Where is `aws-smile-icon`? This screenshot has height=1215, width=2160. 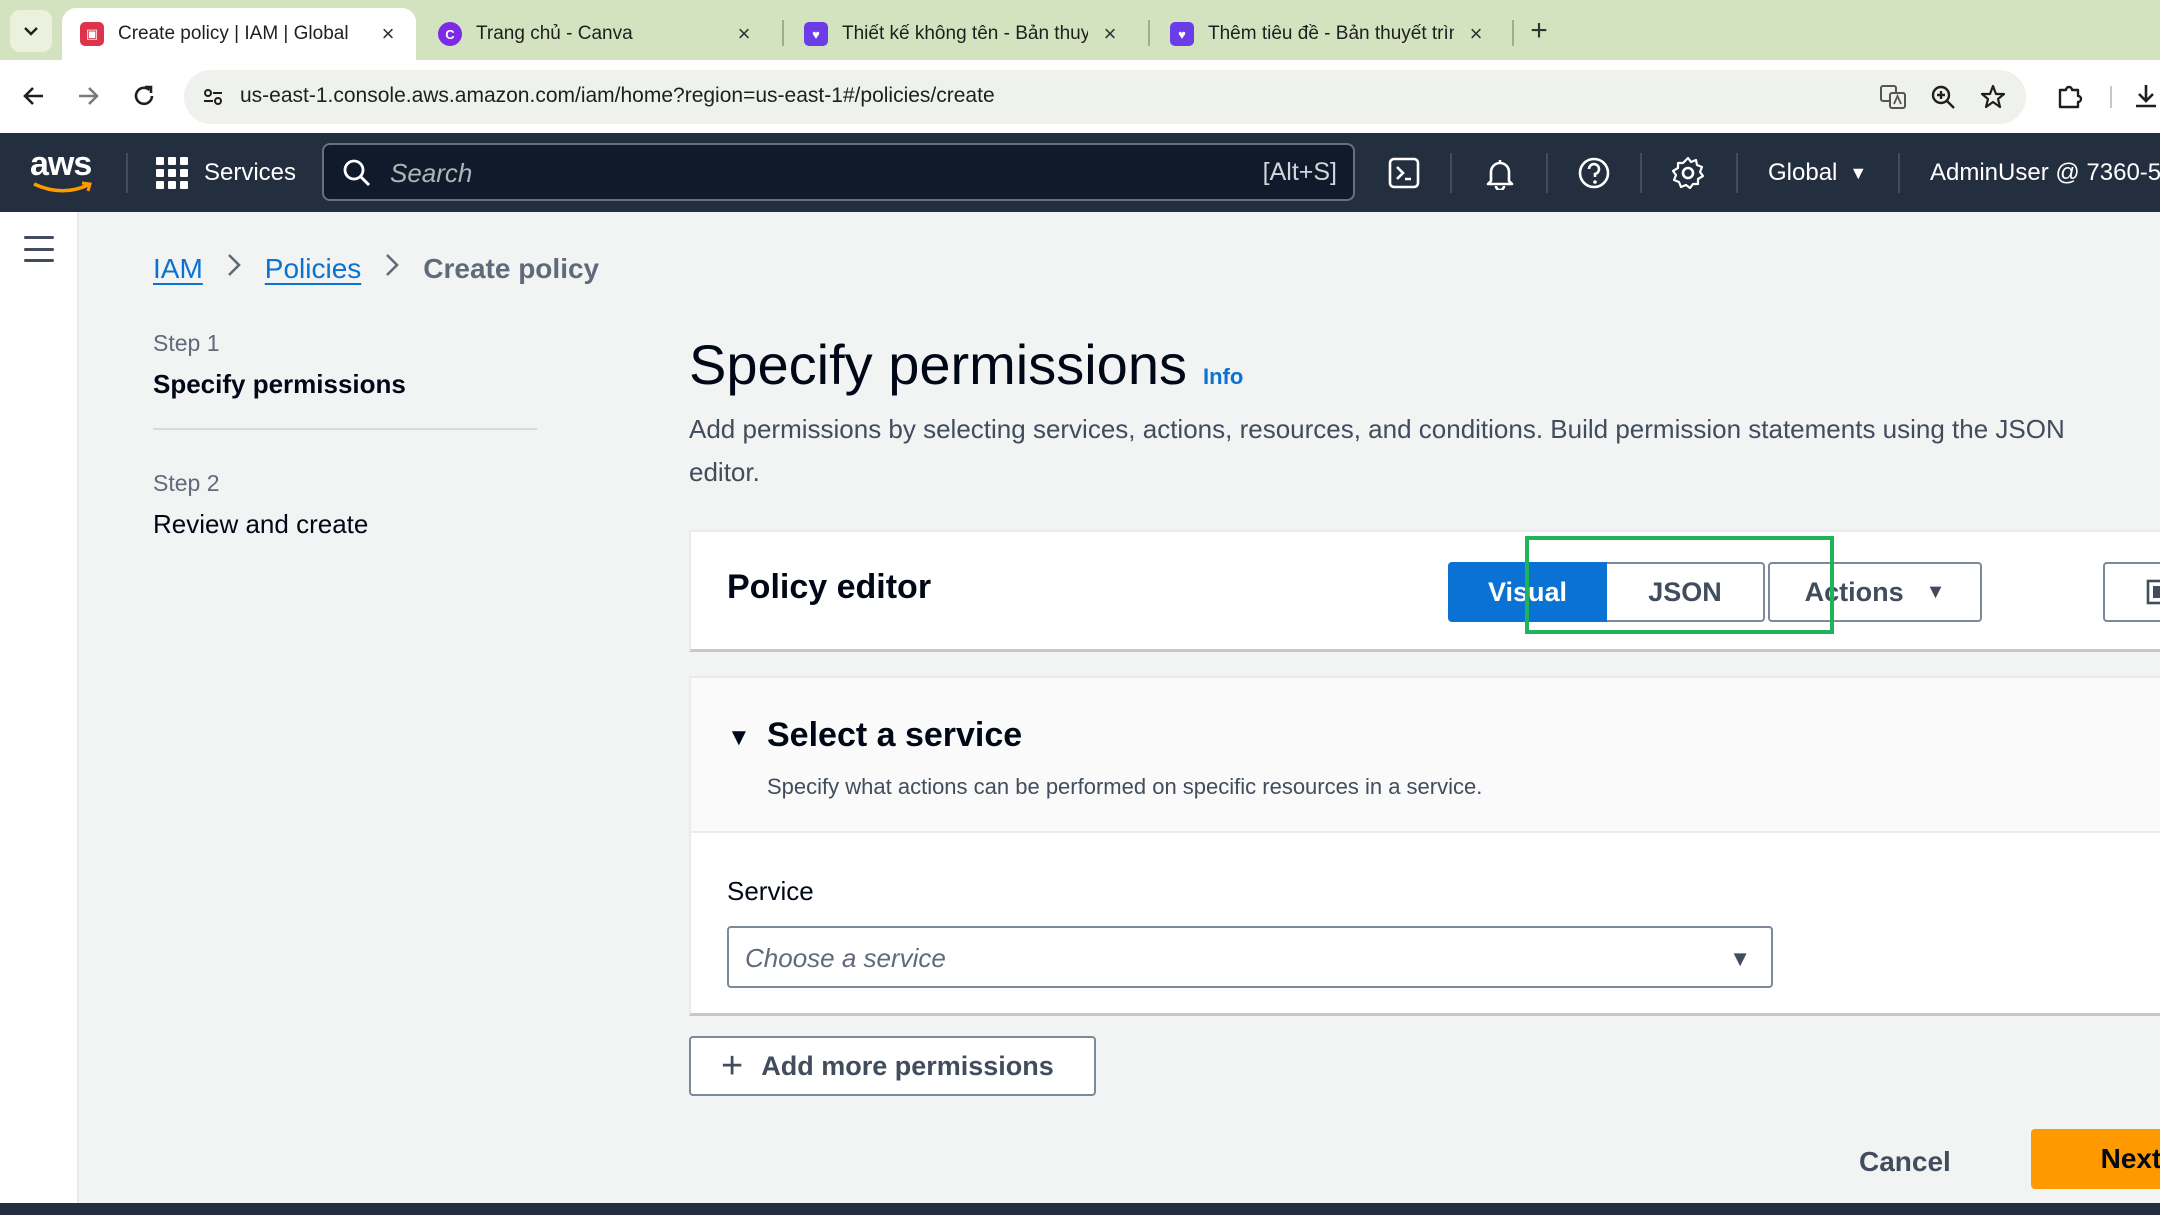
aws-smile-icon is located at coordinates (62, 187).